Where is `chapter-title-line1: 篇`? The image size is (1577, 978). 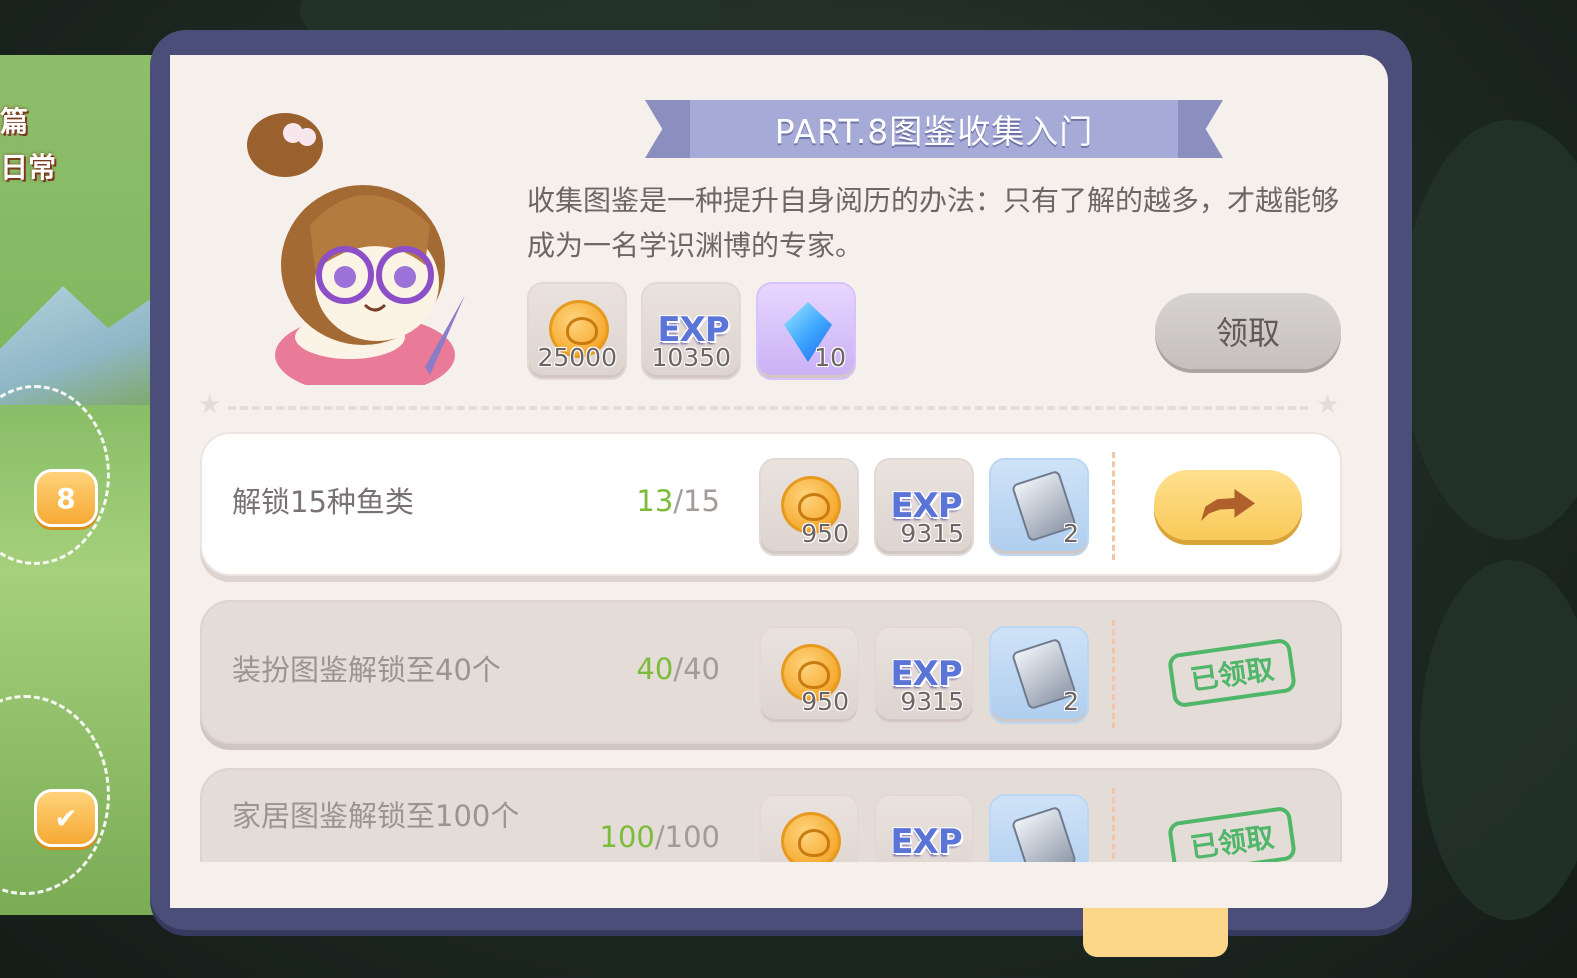 chapter-title-line1: 篇 is located at coordinates (14, 121).